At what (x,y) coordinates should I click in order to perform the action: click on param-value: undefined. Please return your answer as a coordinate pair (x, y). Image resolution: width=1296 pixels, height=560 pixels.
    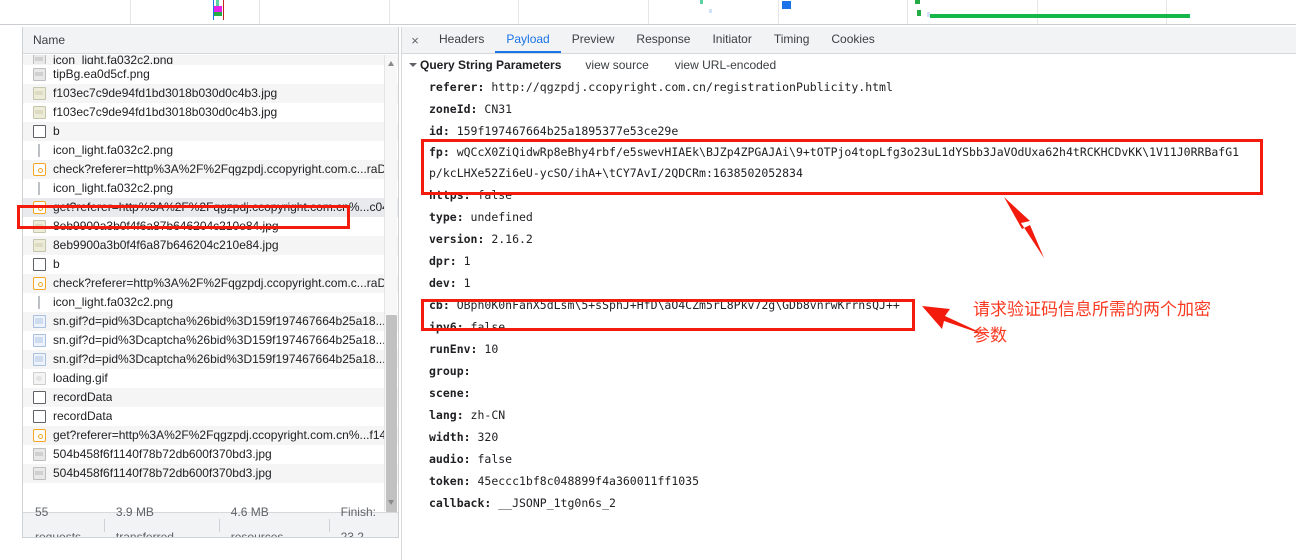
    Looking at the image, I should click on (498, 217).